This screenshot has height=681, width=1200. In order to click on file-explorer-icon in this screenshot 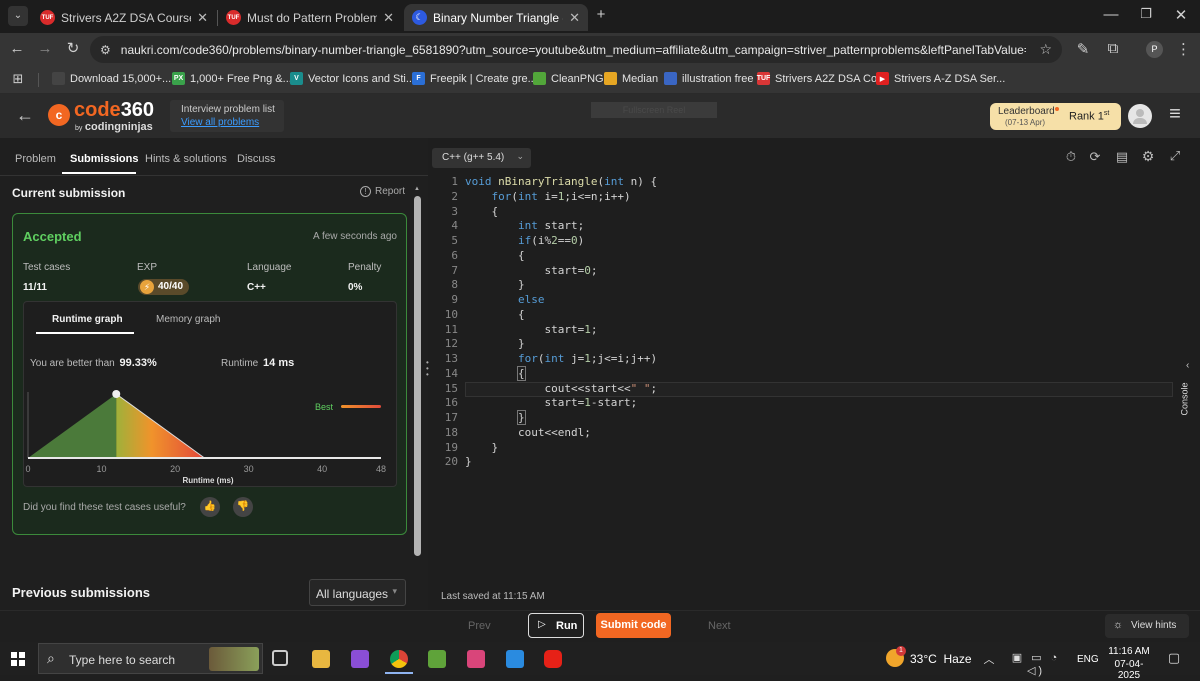, I will do `click(321, 659)`.